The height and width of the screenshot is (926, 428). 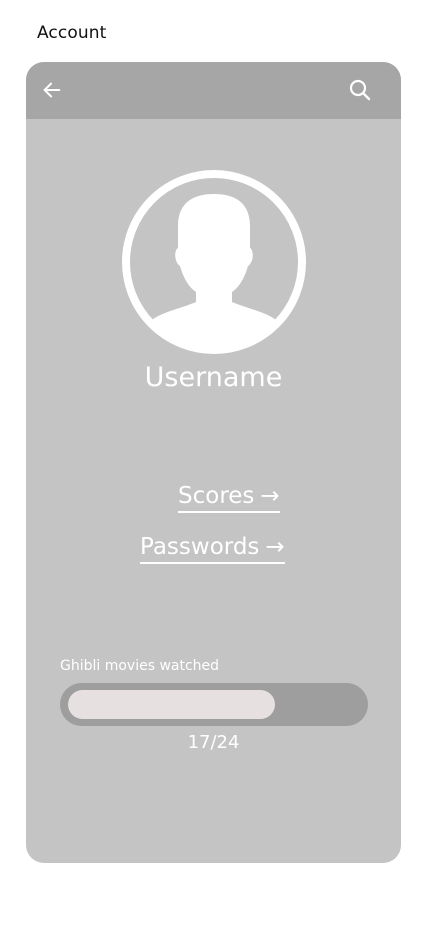 I want to click on scores-link: Scores →, so click(x=229, y=498).